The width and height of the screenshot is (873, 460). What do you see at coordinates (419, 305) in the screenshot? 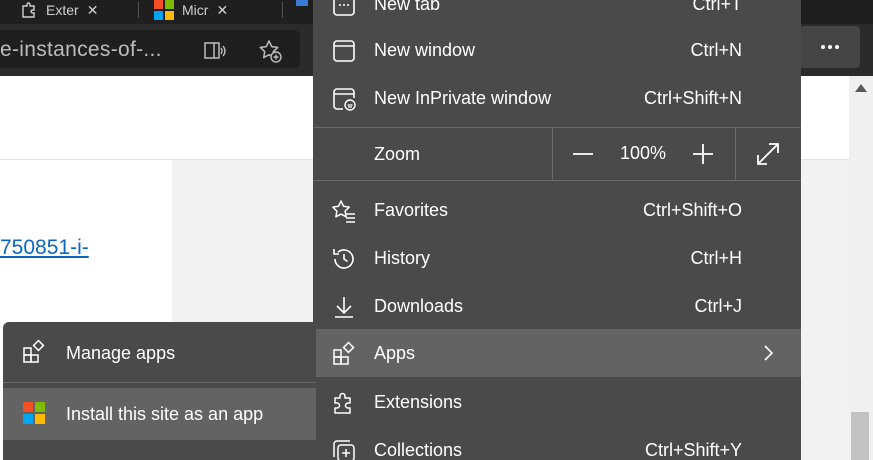
I see `menu-item-label: Downloads` at bounding box center [419, 305].